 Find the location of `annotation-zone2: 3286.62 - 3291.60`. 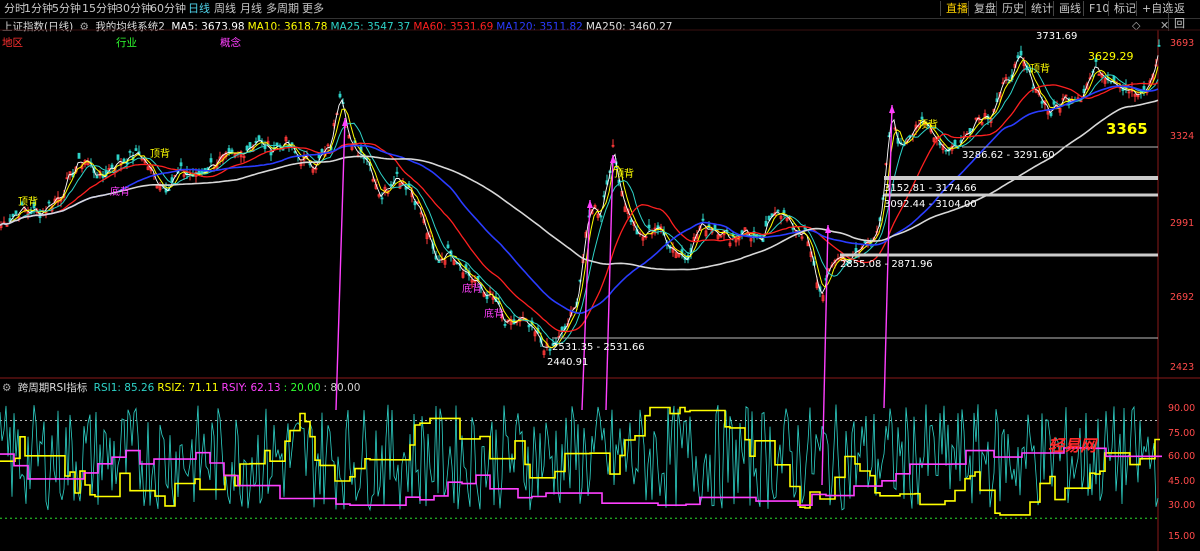

annotation-zone2: 3286.62 - 3291.60 is located at coordinates (1008, 155).